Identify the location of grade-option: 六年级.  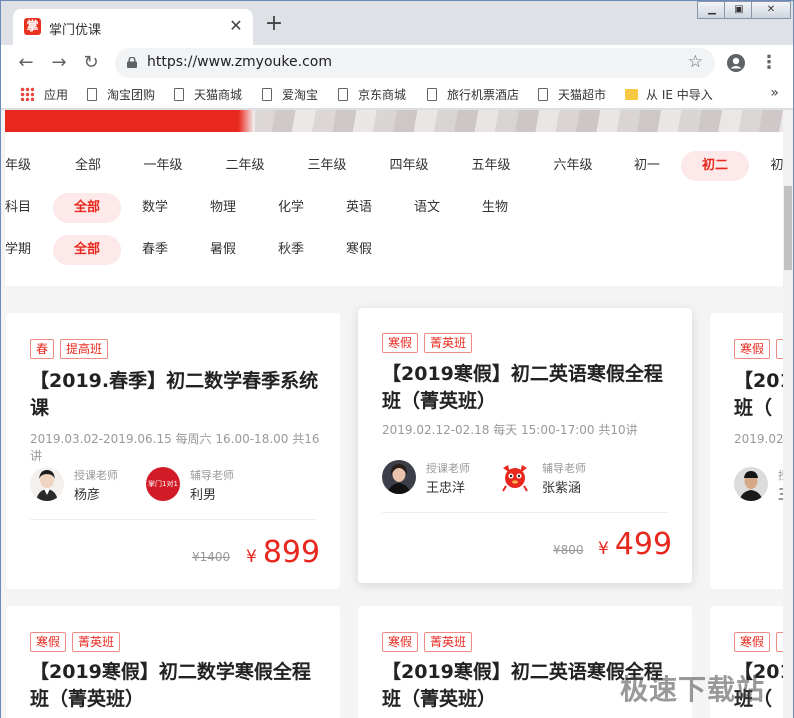
(573, 166).